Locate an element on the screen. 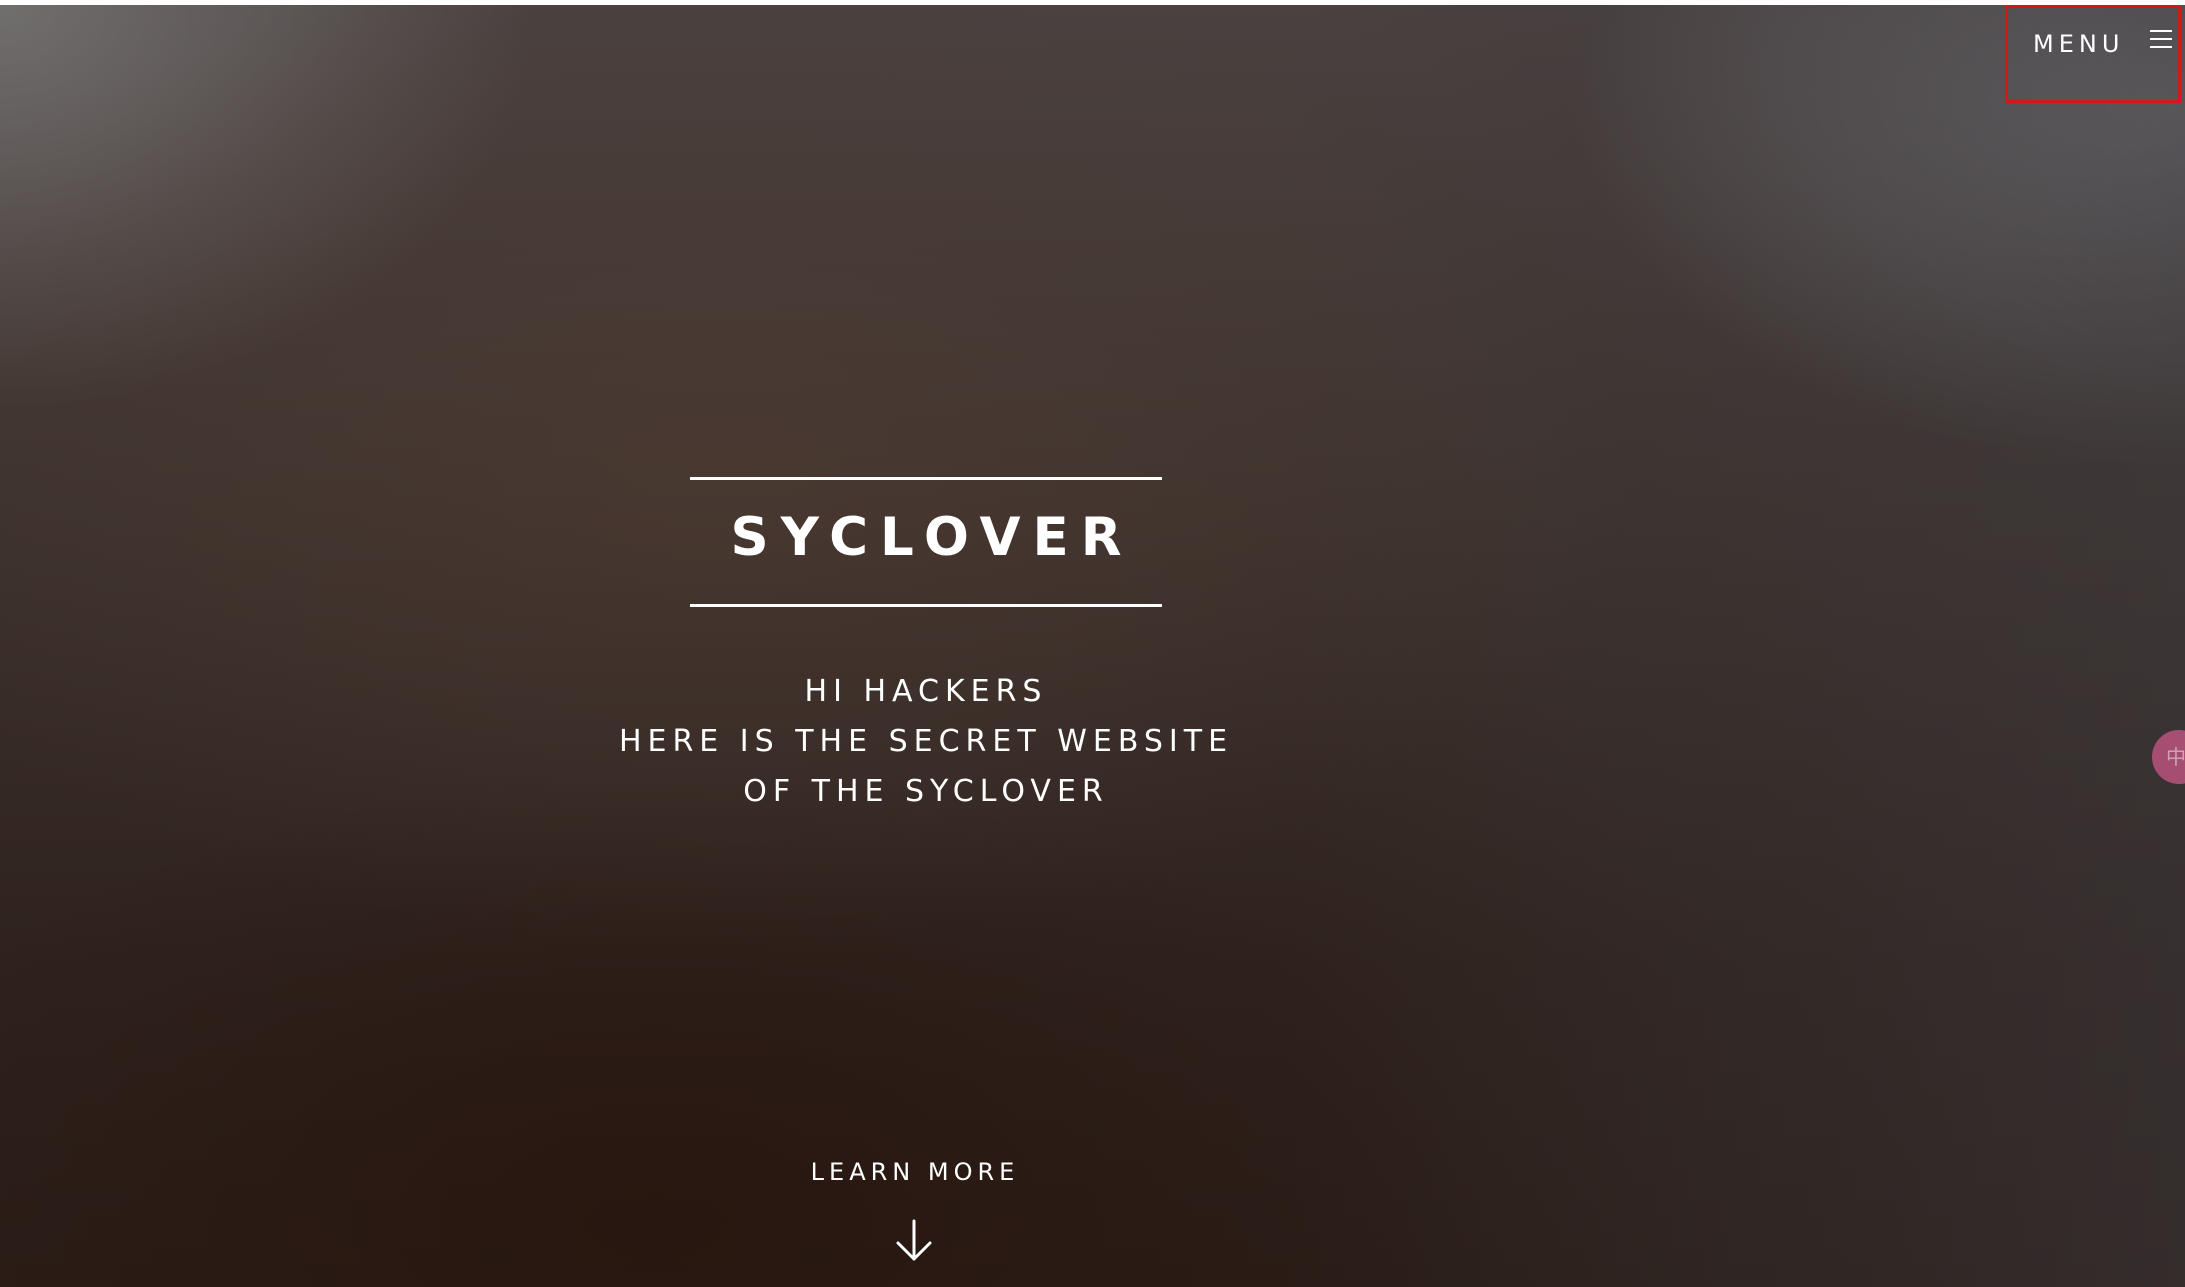  brand-block: SYCLOVER is located at coordinates (926, 542).